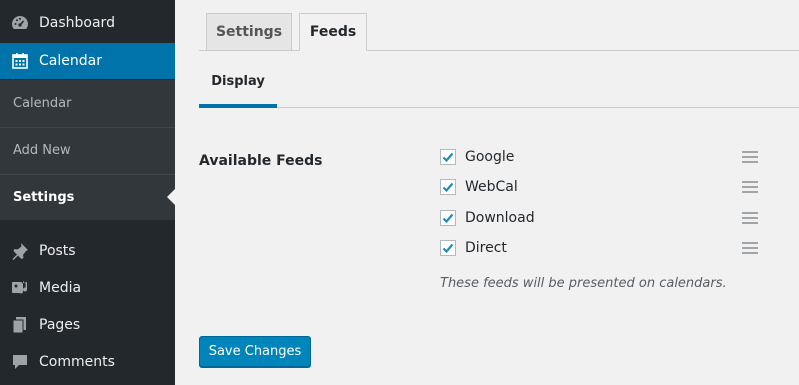  I want to click on calendar-submenu: Calendar Add New Settings, so click(87, 150).